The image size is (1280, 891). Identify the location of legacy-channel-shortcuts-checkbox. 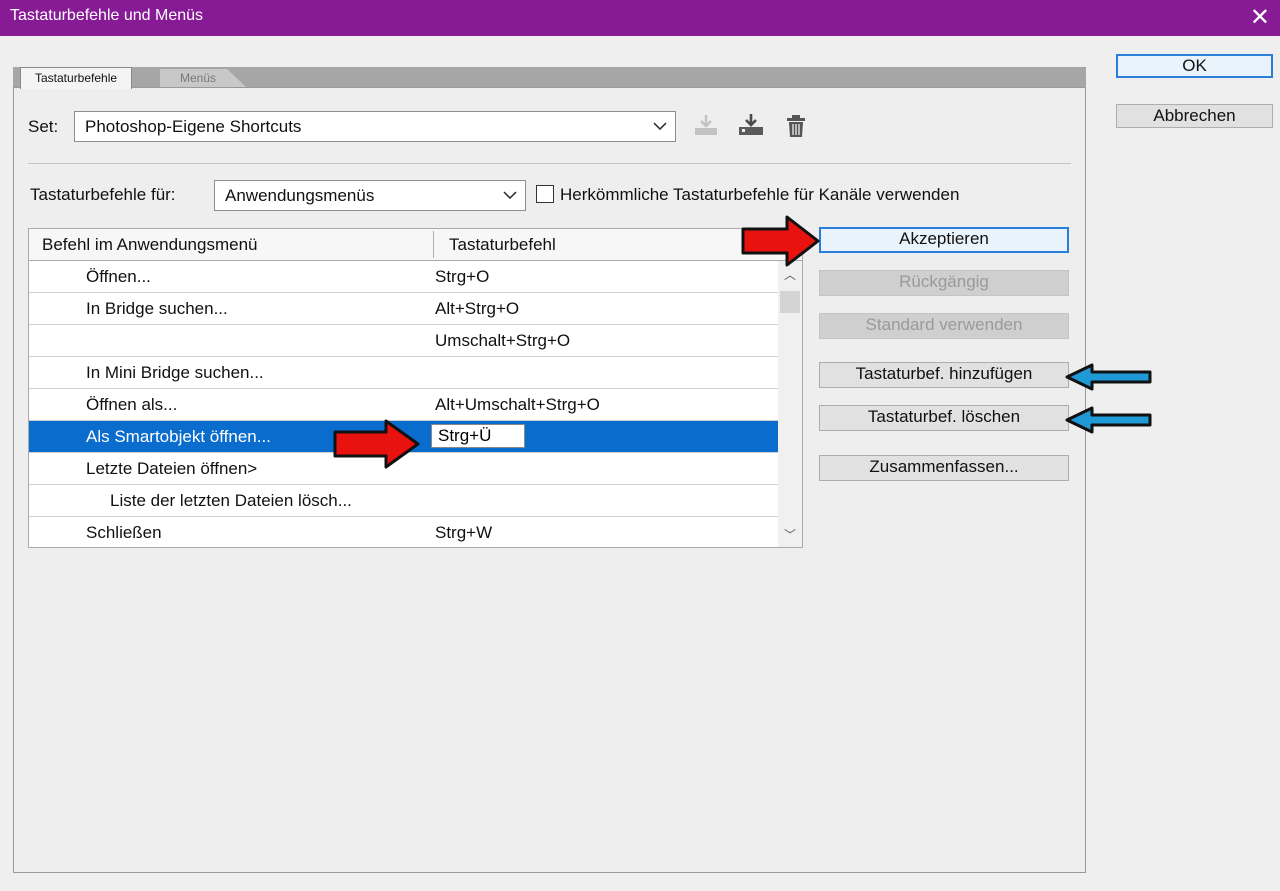
(545, 194).